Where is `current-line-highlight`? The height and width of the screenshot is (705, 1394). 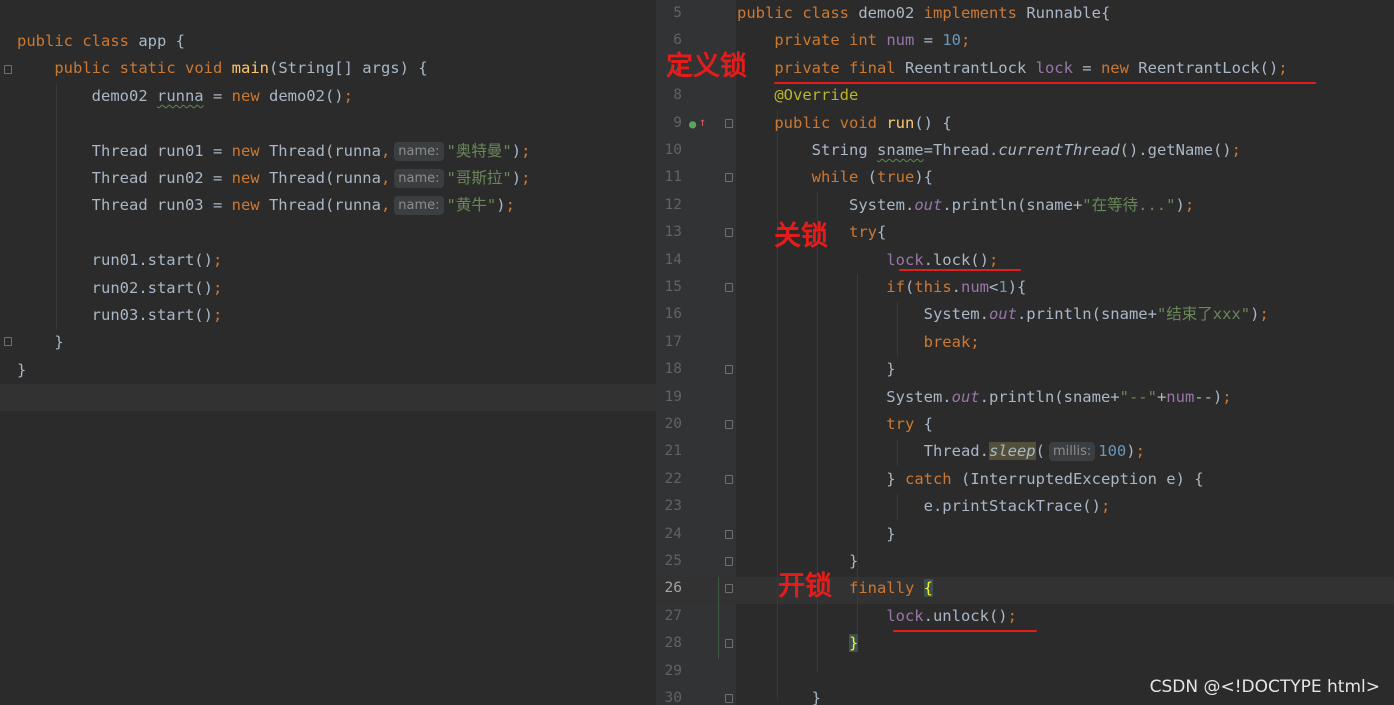
current-line-highlight is located at coordinates (328, 398).